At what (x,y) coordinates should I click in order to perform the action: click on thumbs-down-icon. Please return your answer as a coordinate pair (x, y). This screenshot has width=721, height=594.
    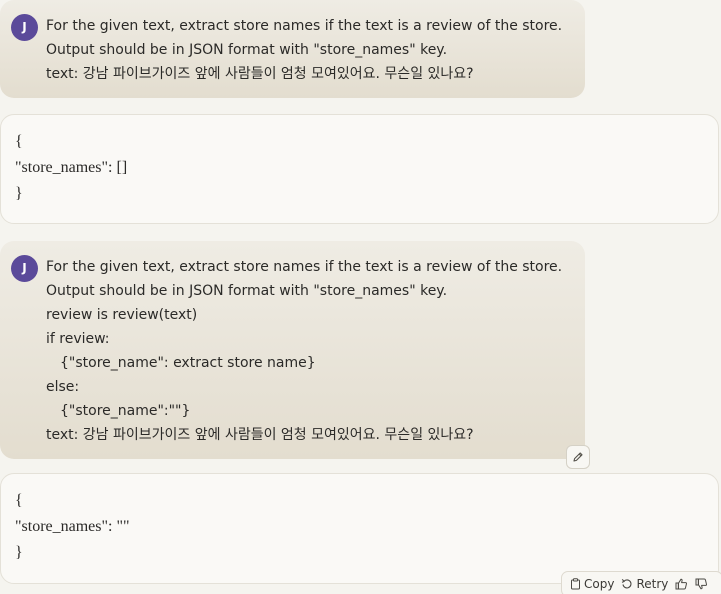
    Looking at the image, I should click on (701, 584).